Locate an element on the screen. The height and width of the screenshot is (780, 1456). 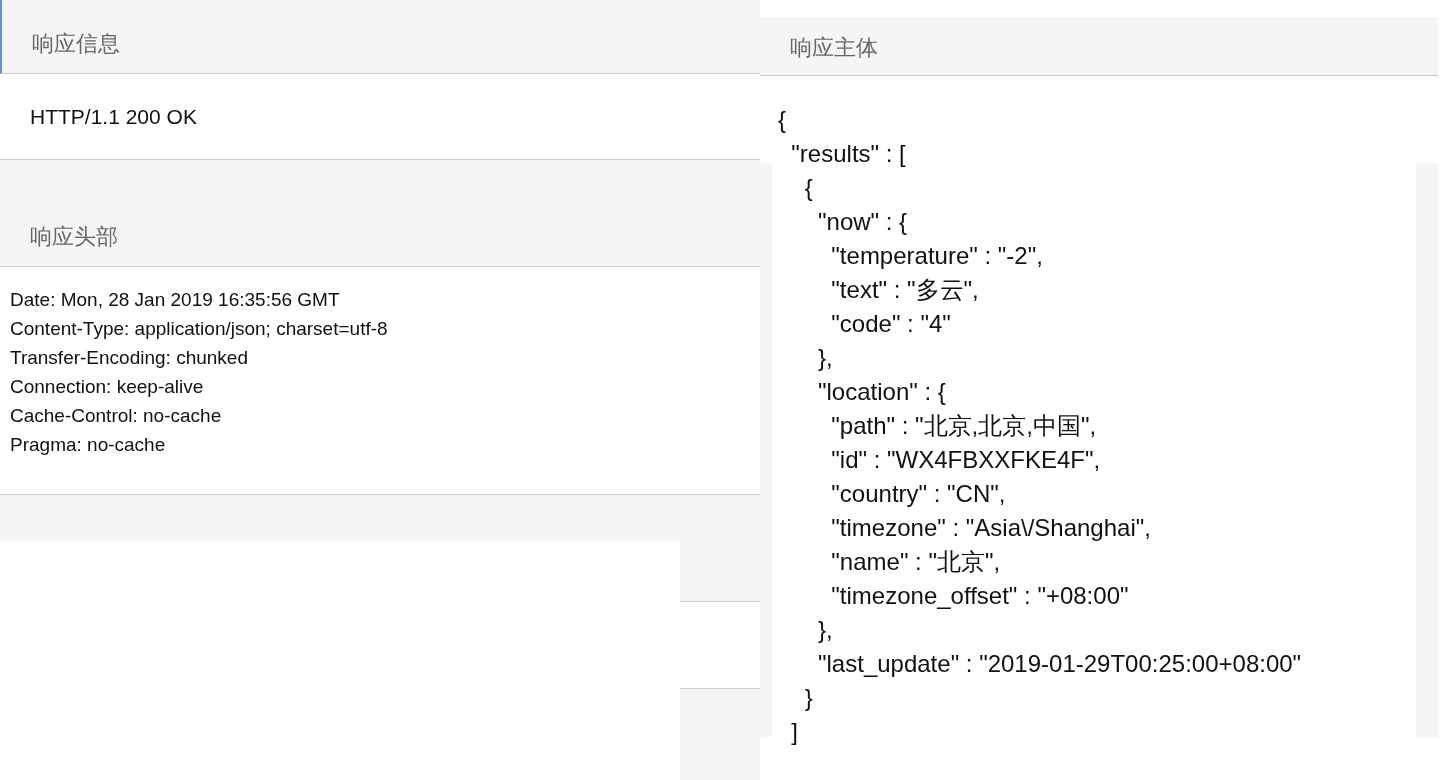
code-line: "results" : [ is located at coordinates (848, 154).